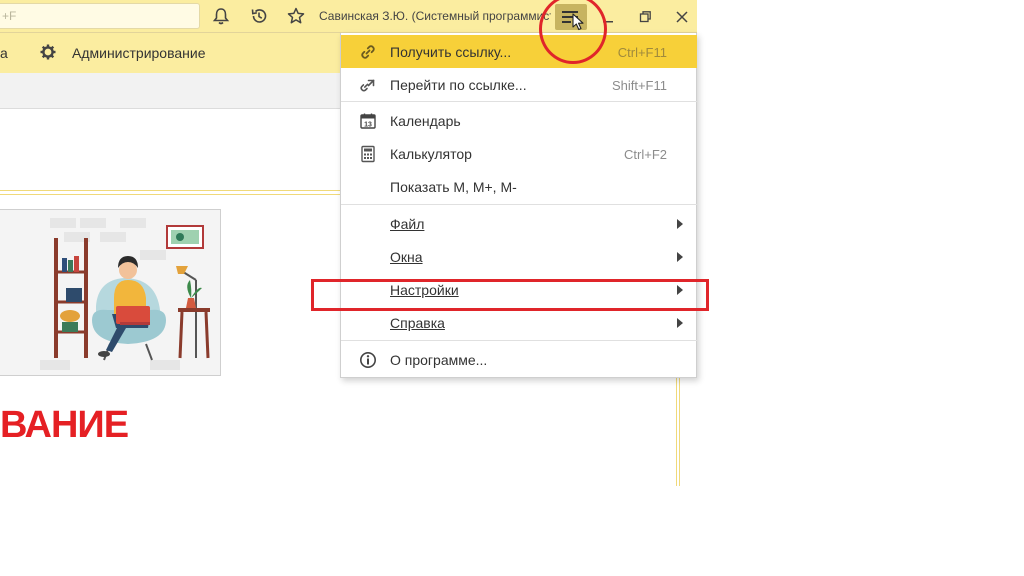 The image size is (1024, 576). What do you see at coordinates (368, 52) in the screenshot?
I see `link-icon` at bounding box center [368, 52].